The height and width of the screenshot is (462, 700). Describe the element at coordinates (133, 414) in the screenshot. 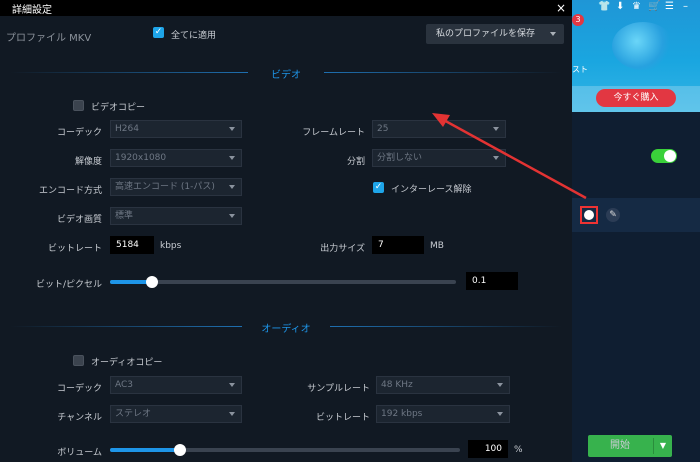

I see `channel-value: ステレオ` at that location.